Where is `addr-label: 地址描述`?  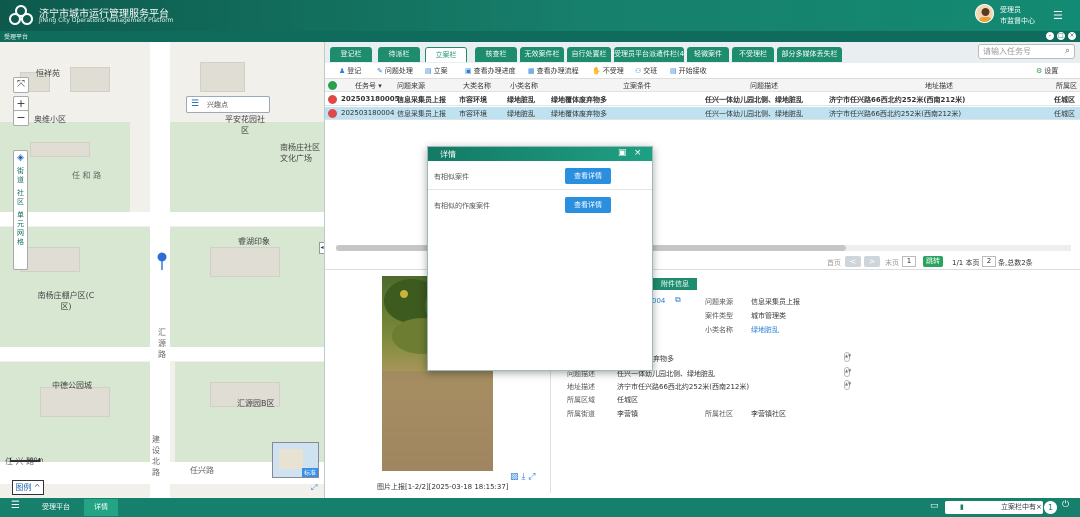
addr-label: 地址描述 is located at coordinates (581, 387).